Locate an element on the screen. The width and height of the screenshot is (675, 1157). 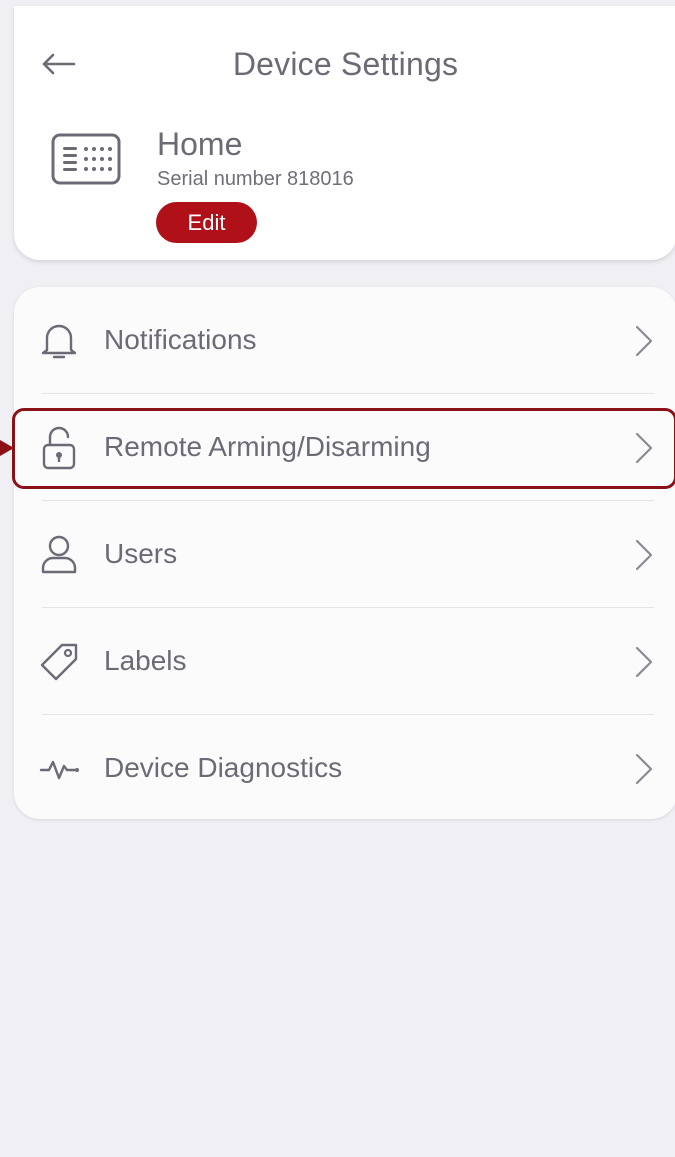
user-icon is located at coordinates (59, 554).